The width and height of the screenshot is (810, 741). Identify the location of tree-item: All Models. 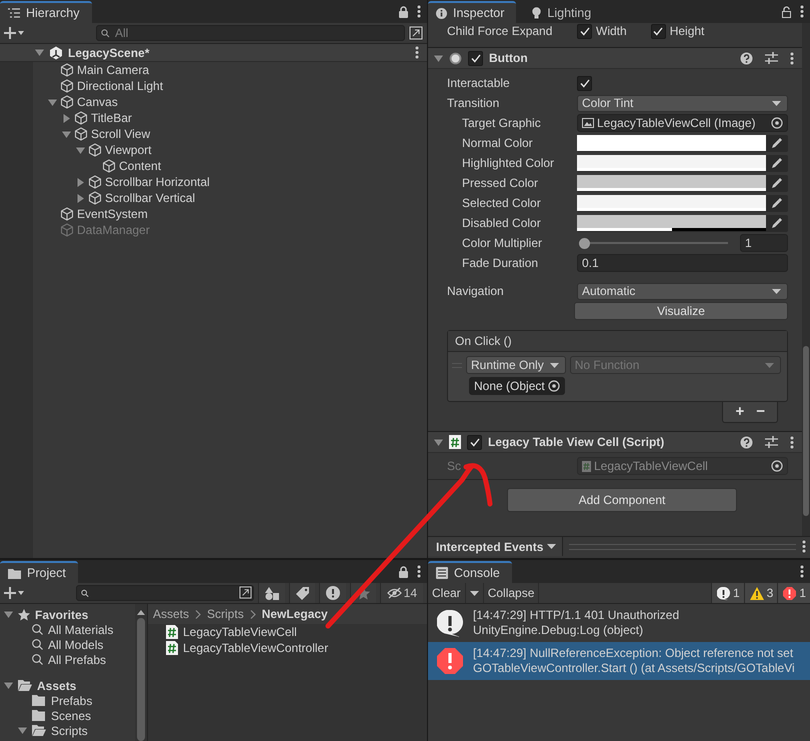
(76, 645).